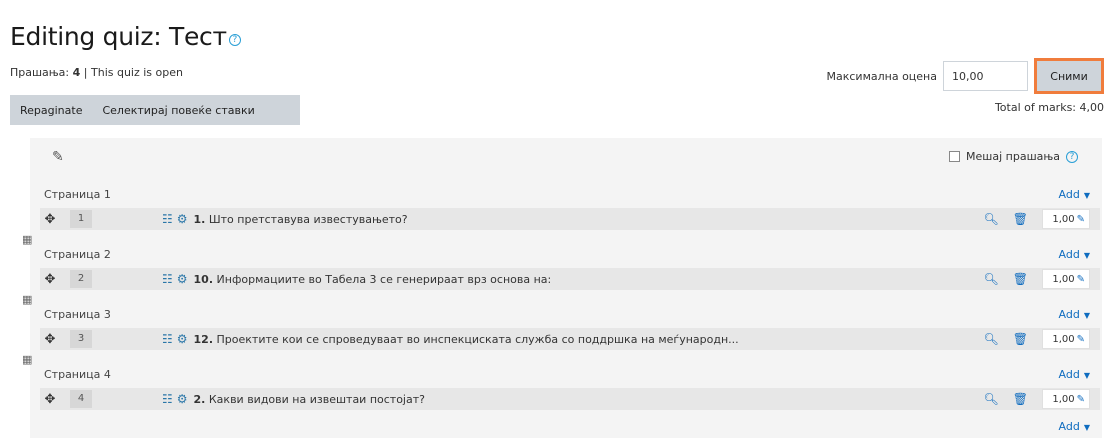 The image size is (1116, 446). Describe the element at coordinates (203, 339) in the screenshot. I see `question-prefix: 12.` at that location.